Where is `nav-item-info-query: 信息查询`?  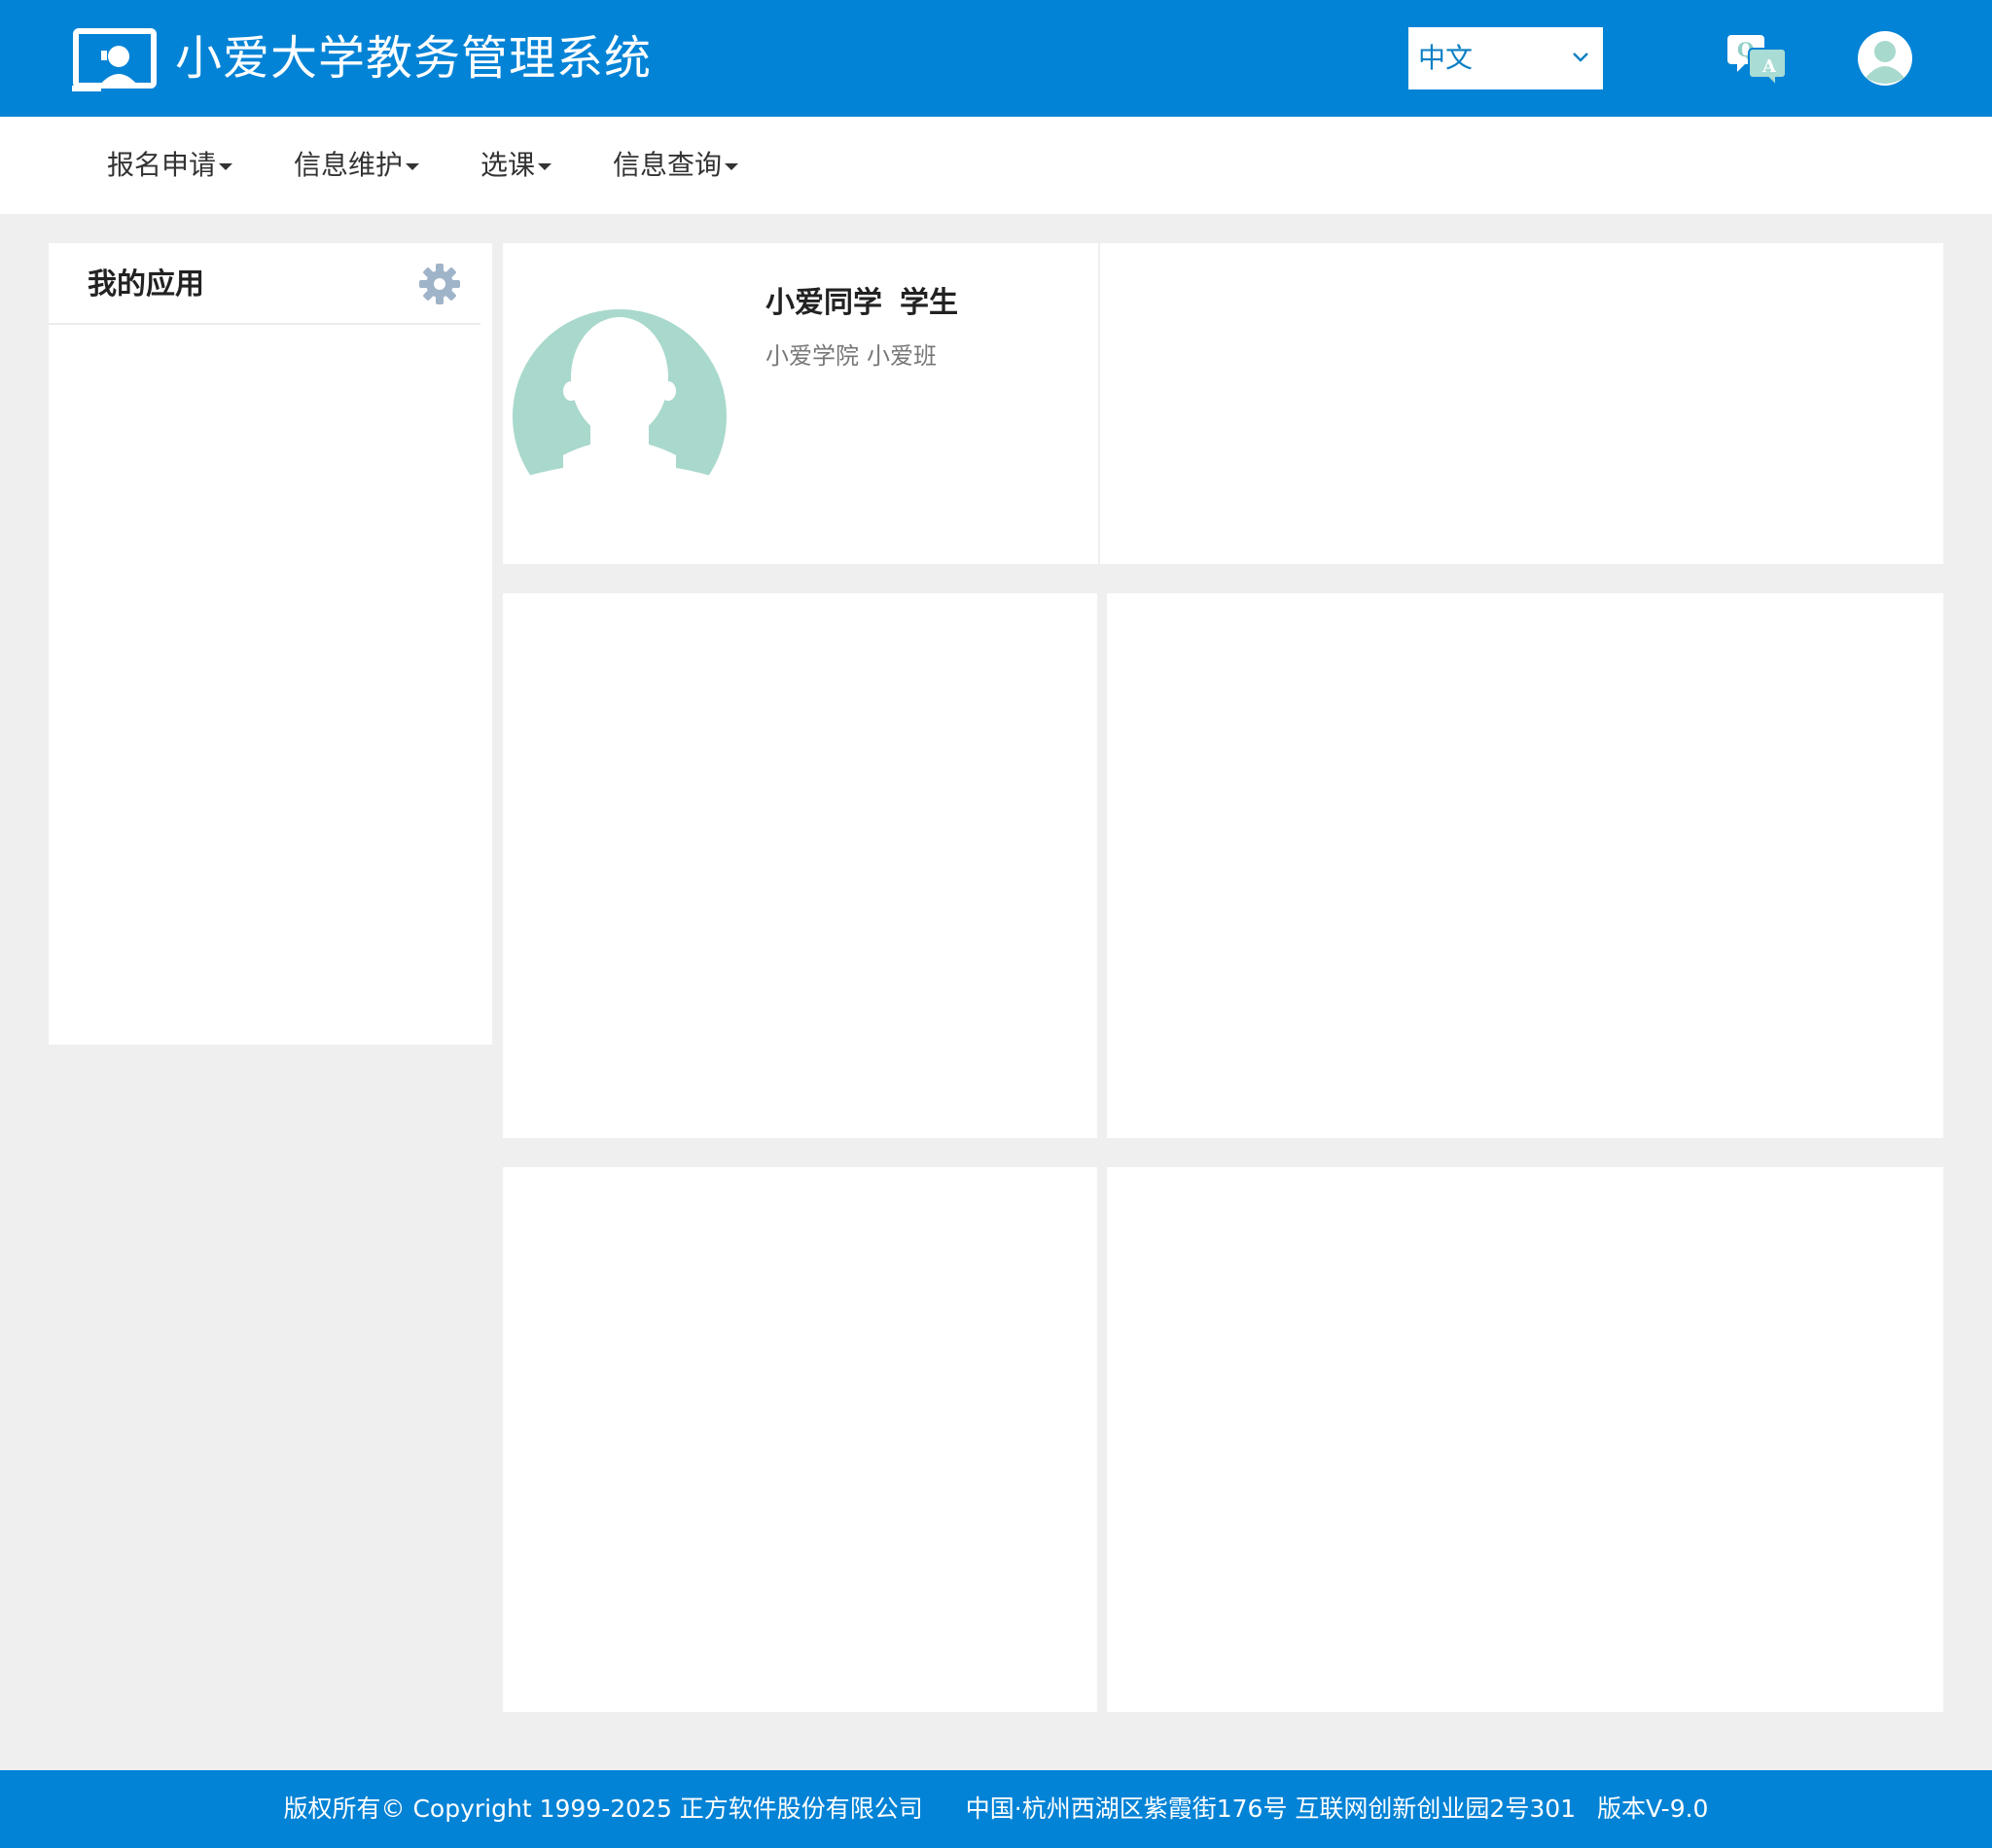
nav-item-info-query: 信息查询 is located at coordinates (676, 166).